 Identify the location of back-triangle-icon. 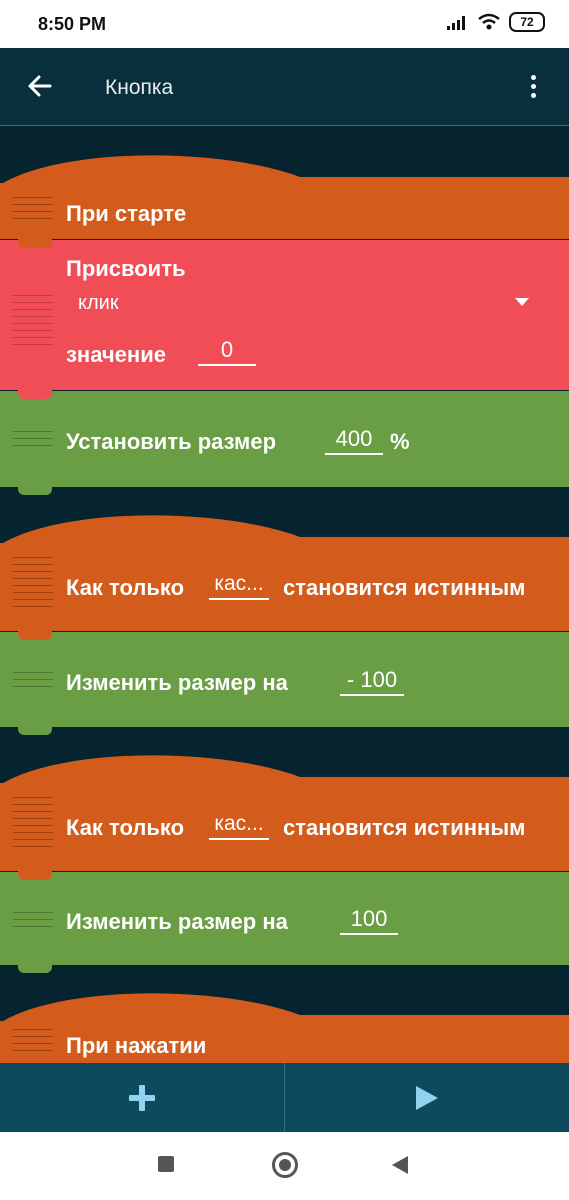
(400, 1165).